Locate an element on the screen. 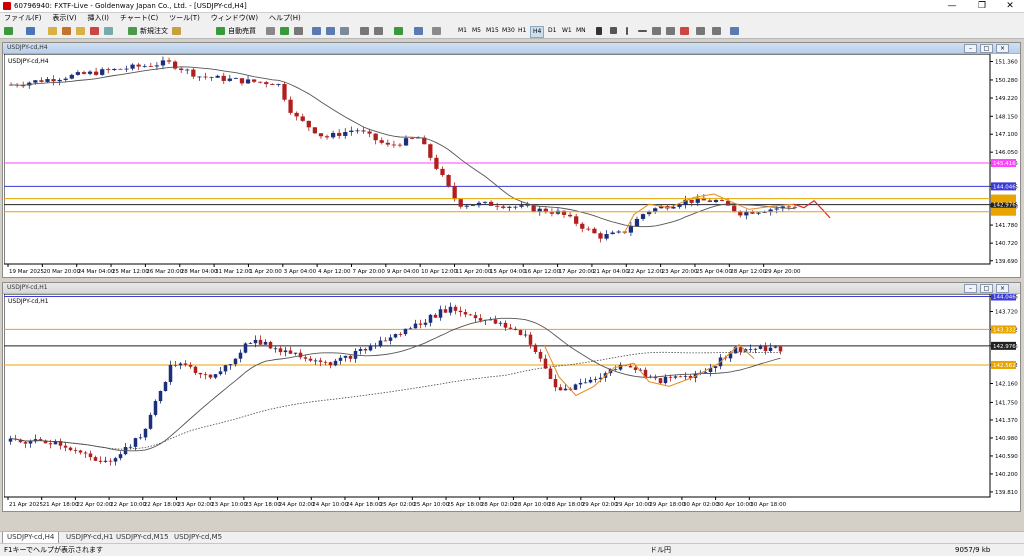  status-symbol: ドル円 is located at coordinates (660, 550).